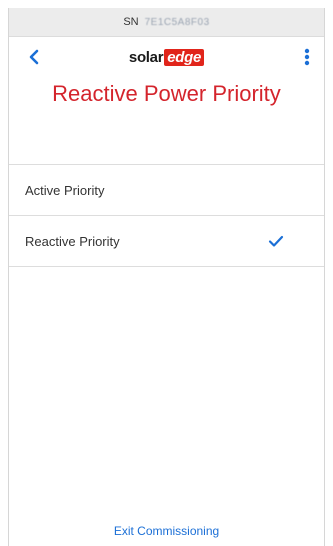 The image size is (333, 546). What do you see at coordinates (184, 57) in the screenshot?
I see `logo-edge-text: edge` at bounding box center [184, 57].